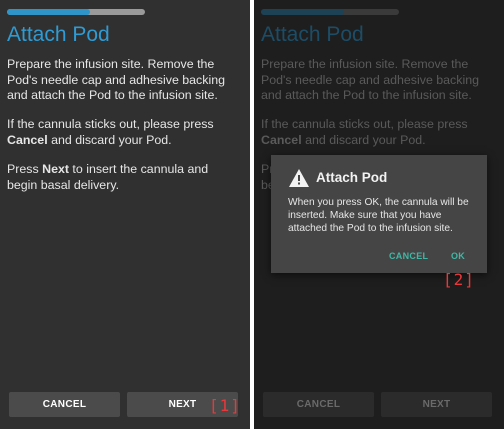  What do you see at coordinates (55, 169) in the screenshot?
I see `instruction-bold: Next` at bounding box center [55, 169].